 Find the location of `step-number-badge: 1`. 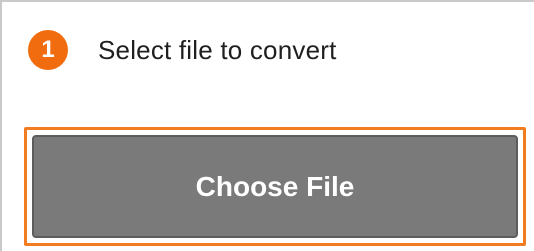

step-number-badge: 1 is located at coordinates (48, 50).